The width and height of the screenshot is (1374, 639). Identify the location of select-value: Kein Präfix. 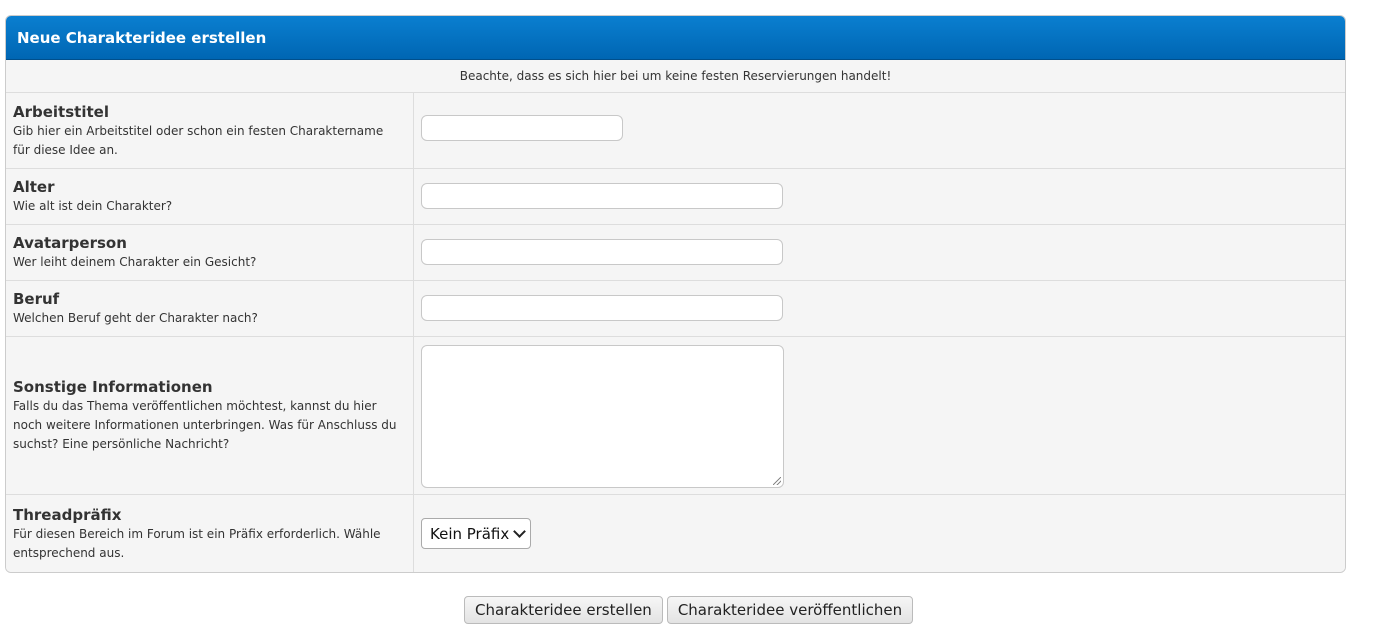
(470, 533).